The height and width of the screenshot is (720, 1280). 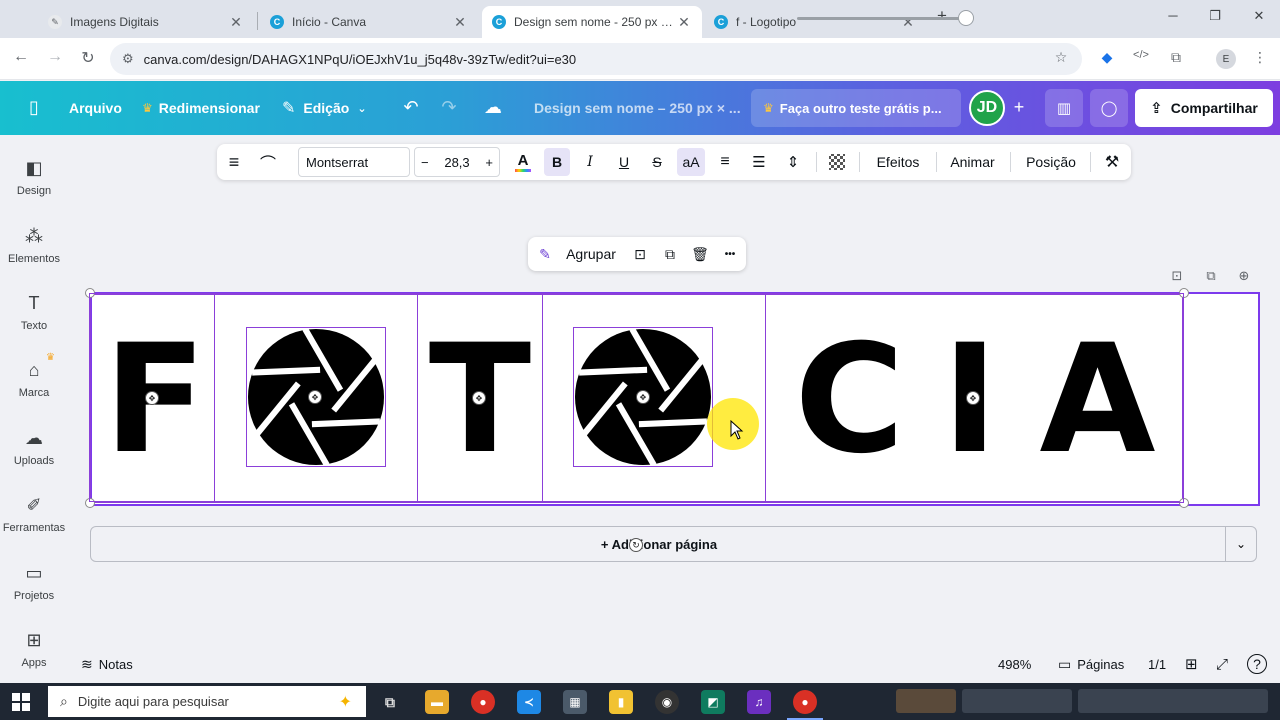 What do you see at coordinates (489, 162) in the screenshot?
I see `increase-size-button: +` at bounding box center [489, 162].